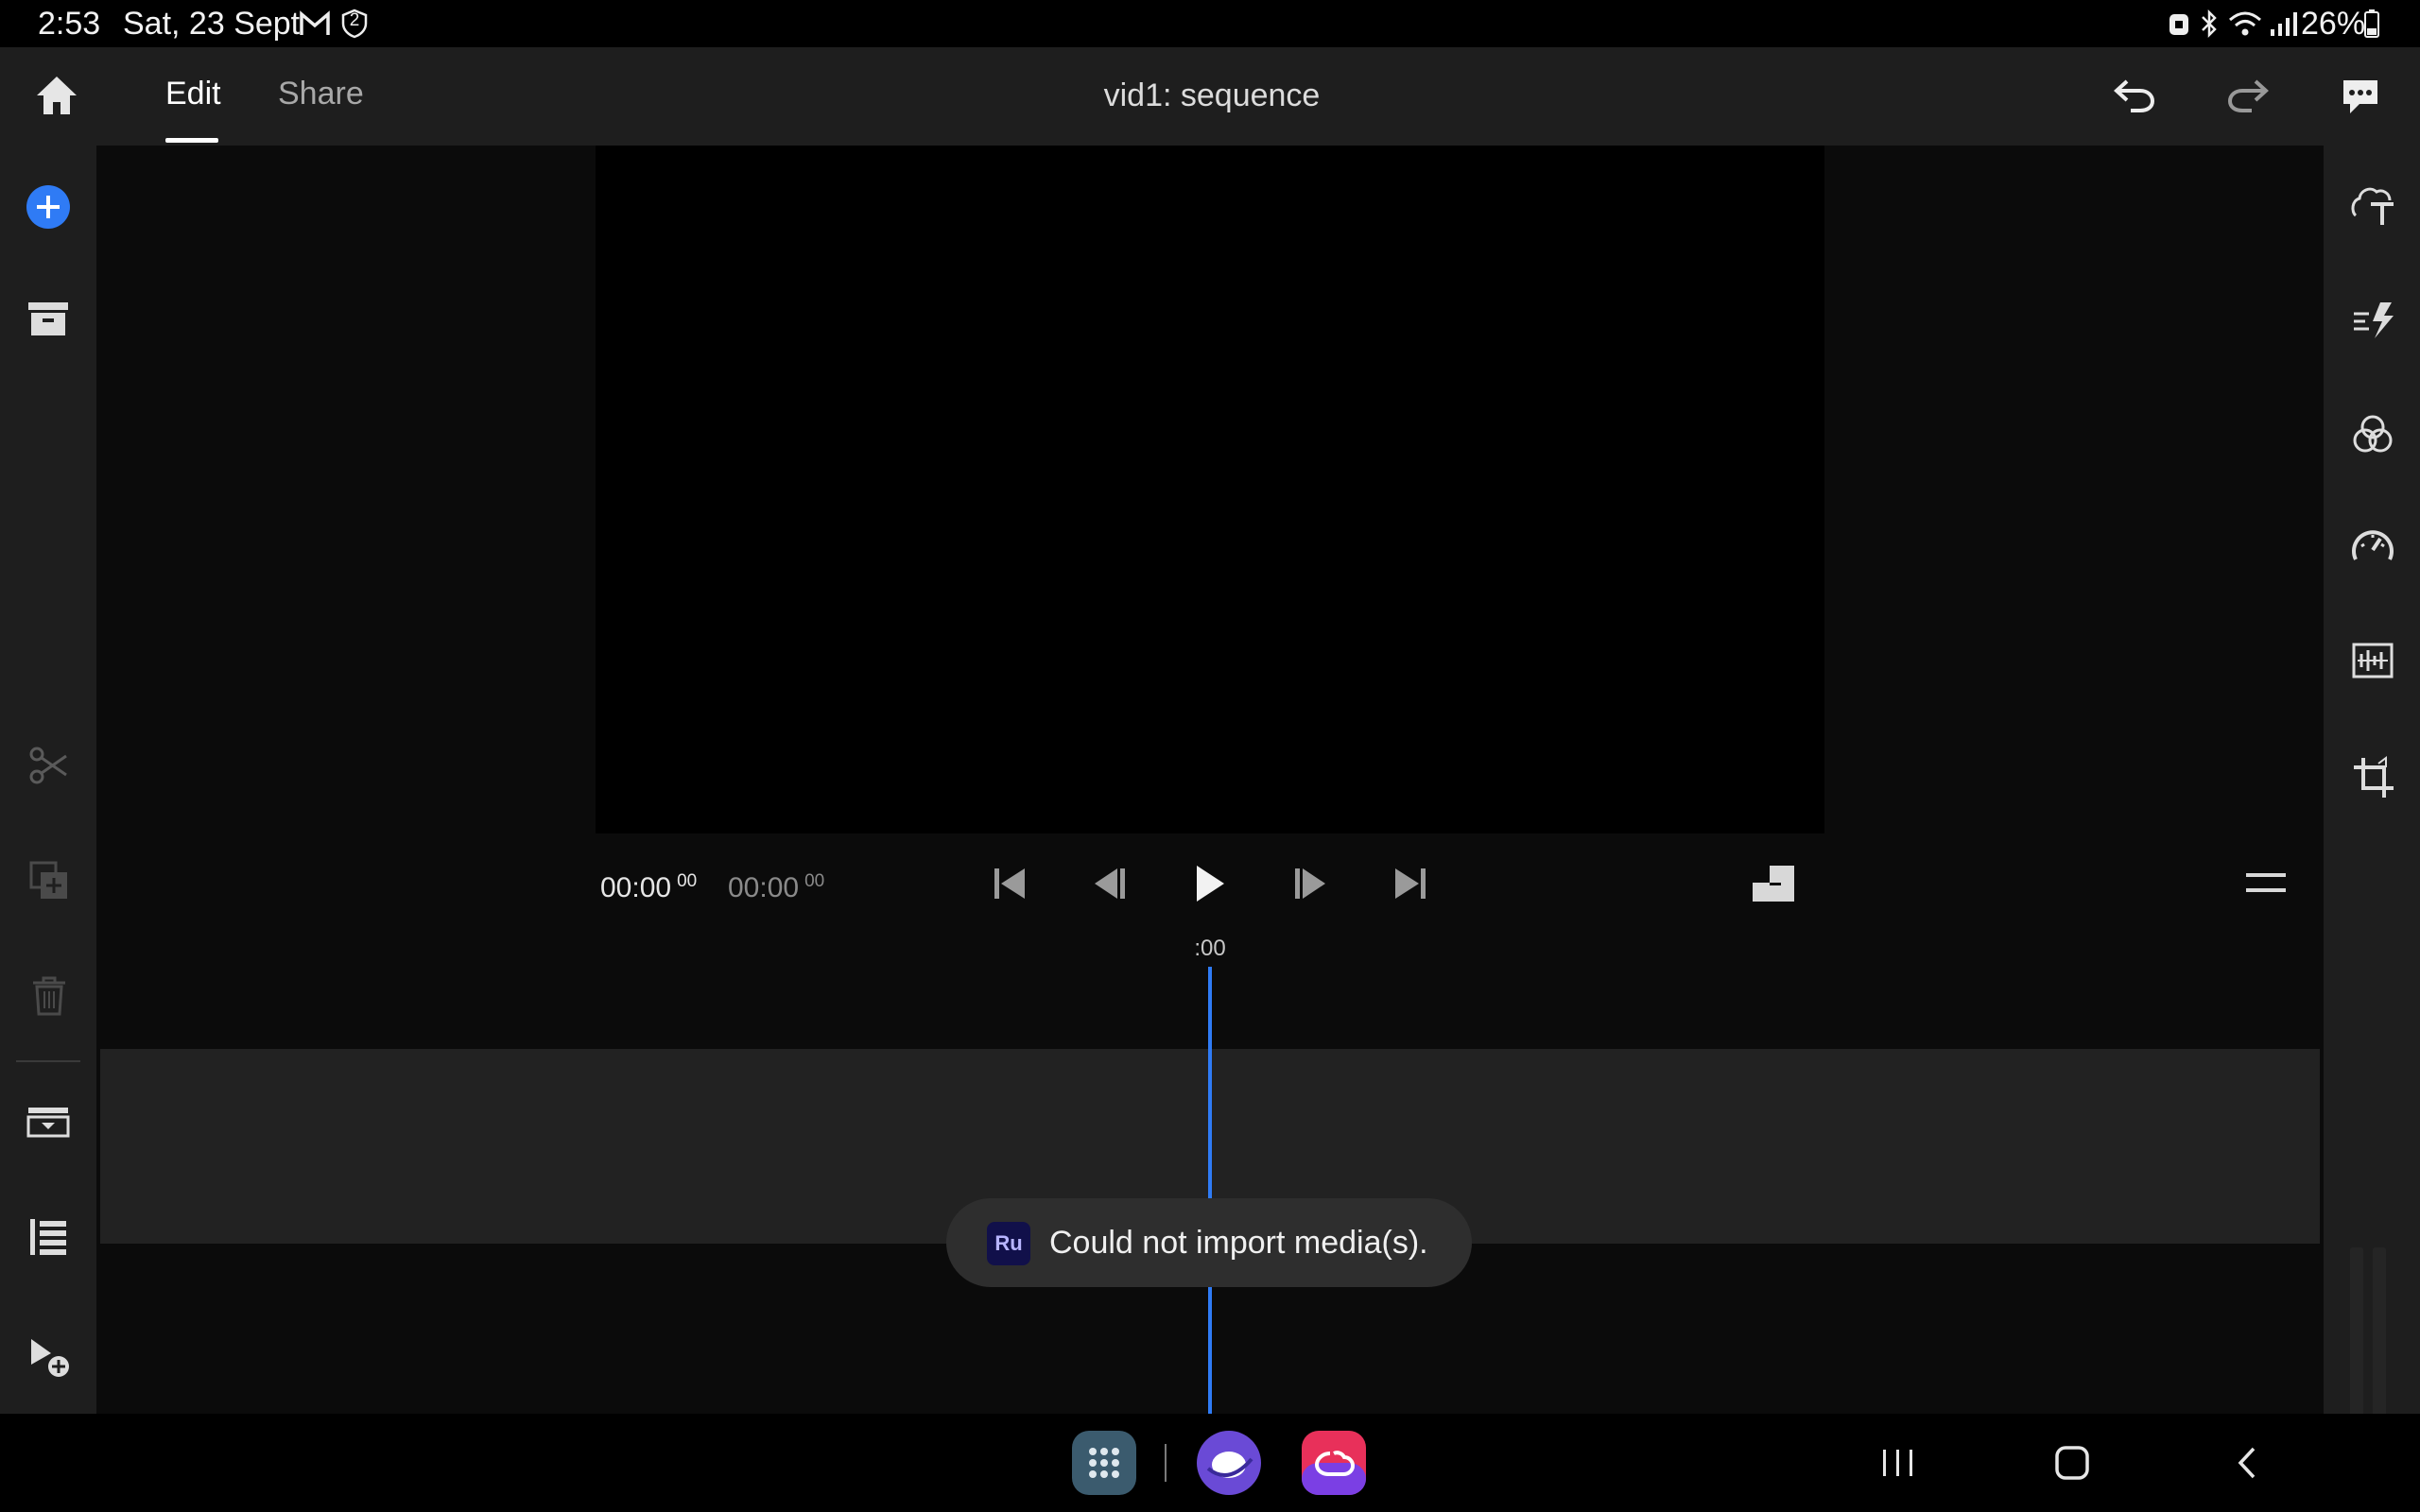 The width and height of the screenshot is (2420, 1512). What do you see at coordinates (69, 24) in the screenshot?
I see `status-time: 2:53` at bounding box center [69, 24].